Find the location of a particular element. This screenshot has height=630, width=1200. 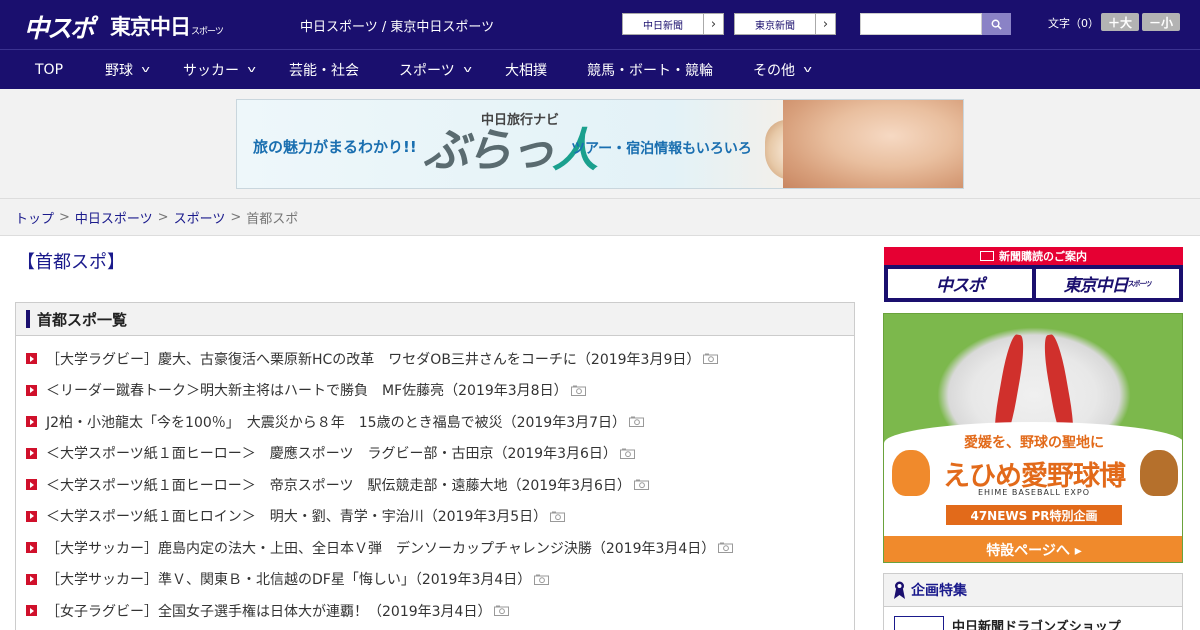

breadcrumb-chunichi-sports-link: 中日スポーツ is located at coordinates (114, 217).